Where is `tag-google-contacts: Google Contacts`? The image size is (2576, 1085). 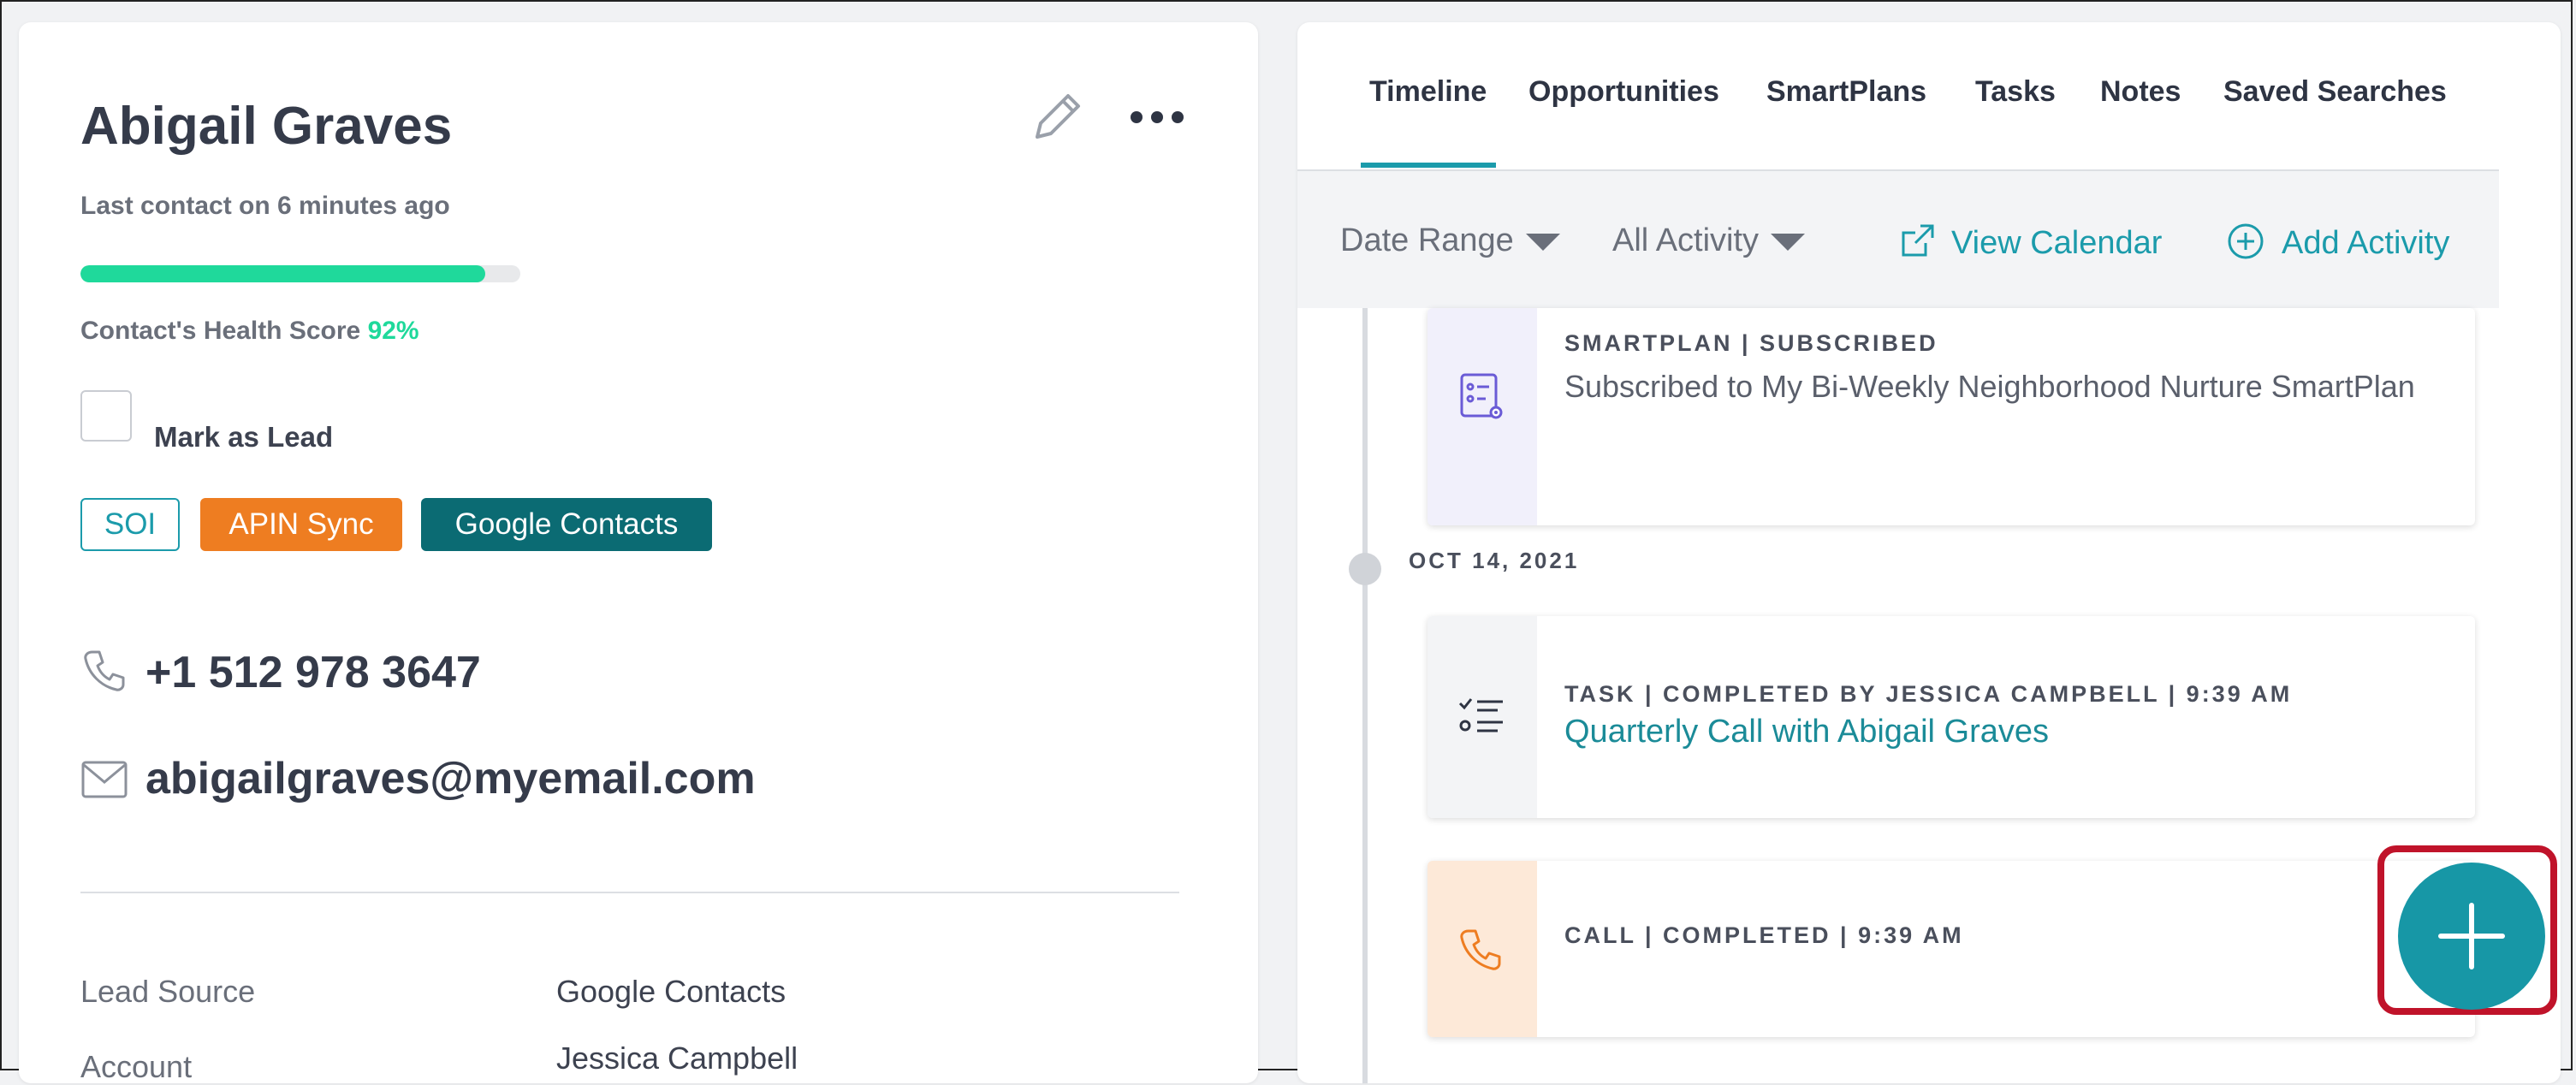
tag-google-contacts: Google Contacts is located at coordinates (566, 524).